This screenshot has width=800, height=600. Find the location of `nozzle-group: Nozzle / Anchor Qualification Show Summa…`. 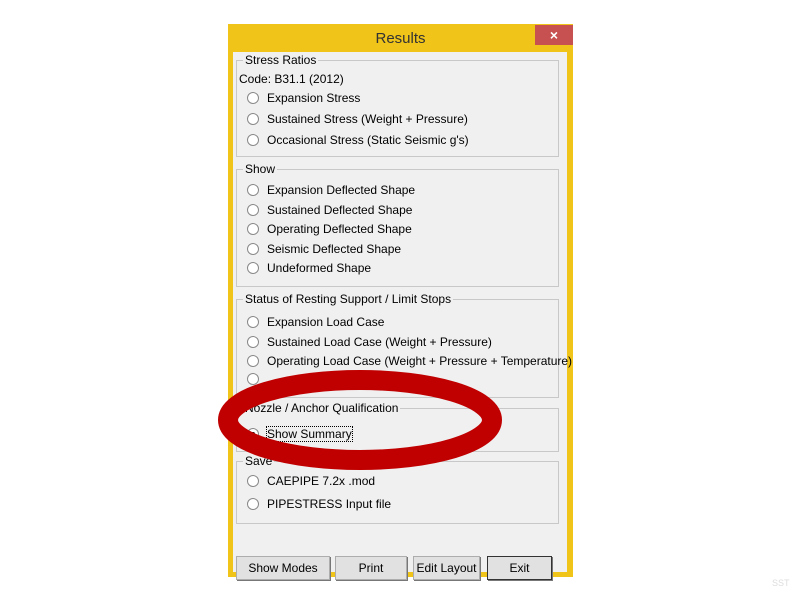

nozzle-group: Nozzle / Anchor Qualification Show Summa… is located at coordinates (397, 426).